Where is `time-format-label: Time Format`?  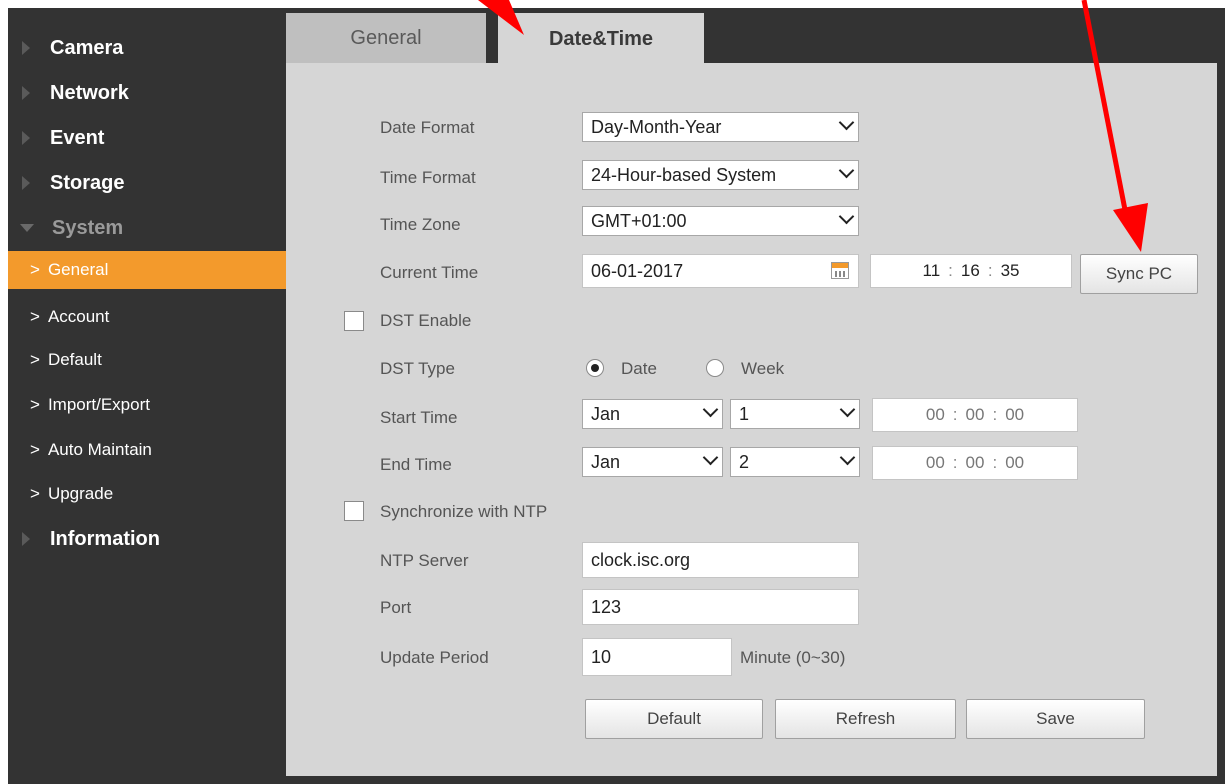
time-format-label: Time Format is located at coordinates (428, 177).